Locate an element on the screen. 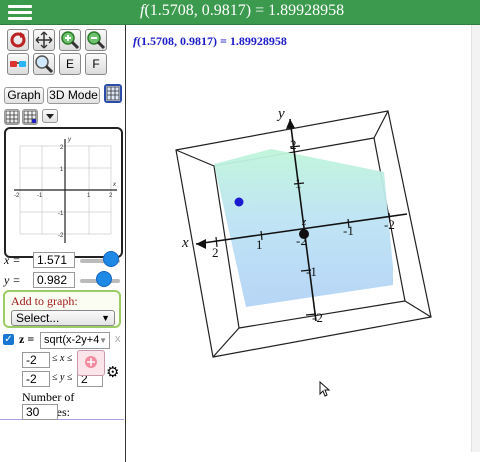 The height and width of the screenshot is (462, 480). y-tick-label: 2 is located at coordinates (293, 144).